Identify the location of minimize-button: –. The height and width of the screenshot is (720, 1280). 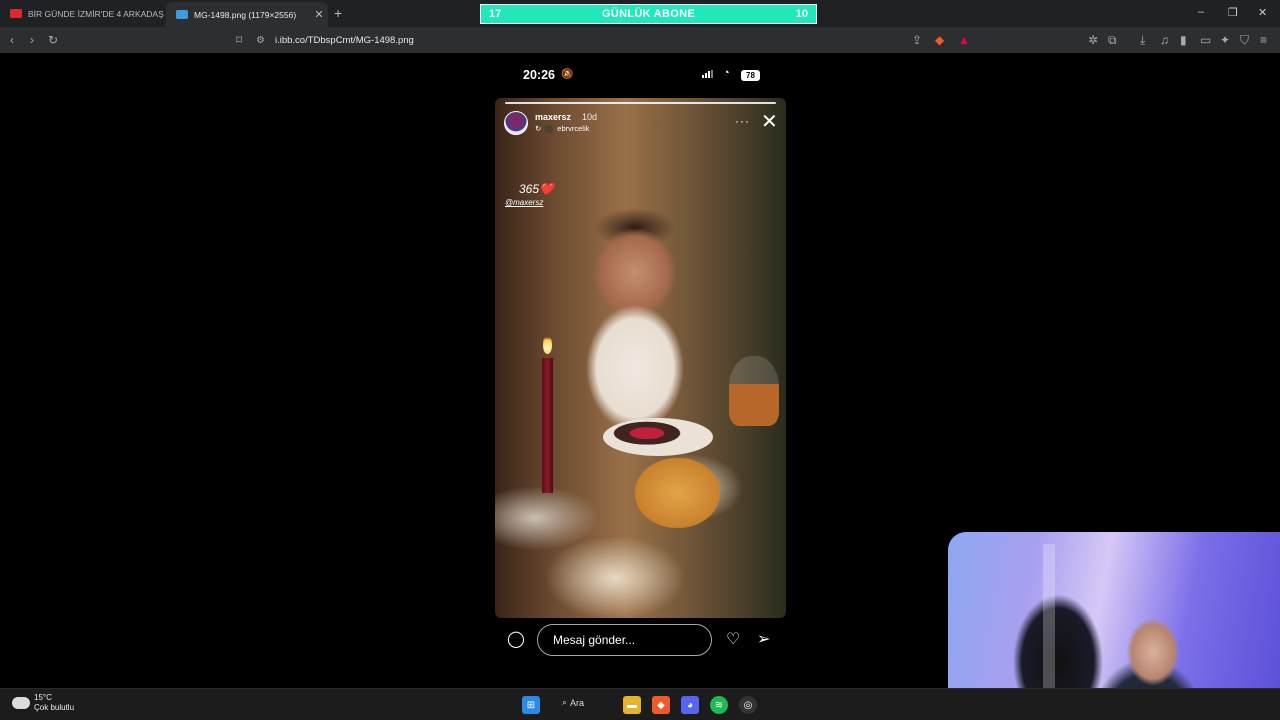
(1201, 12).